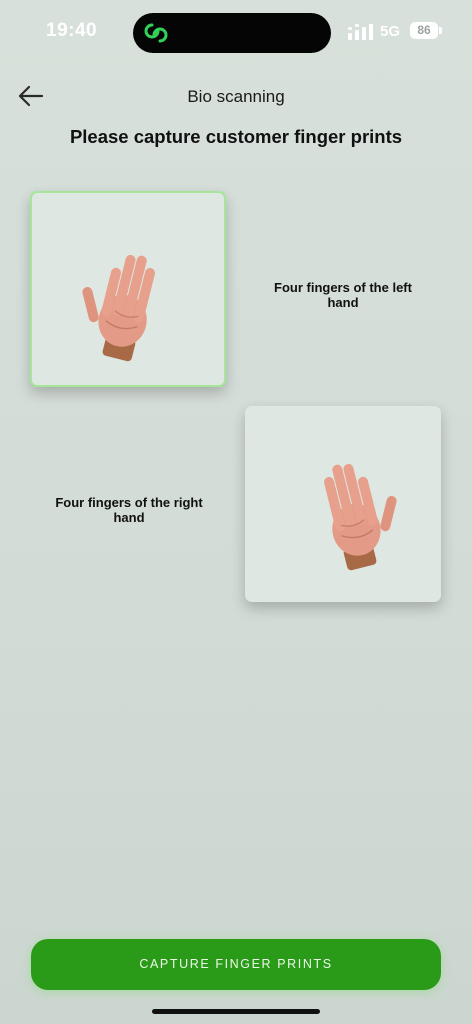 Image resolution: width=472 pixels, height=1024 pixels. What do you see at coordinates (232, 33) in the screenshot?
I see `dynamic-island` at bounding box center [232, 33].